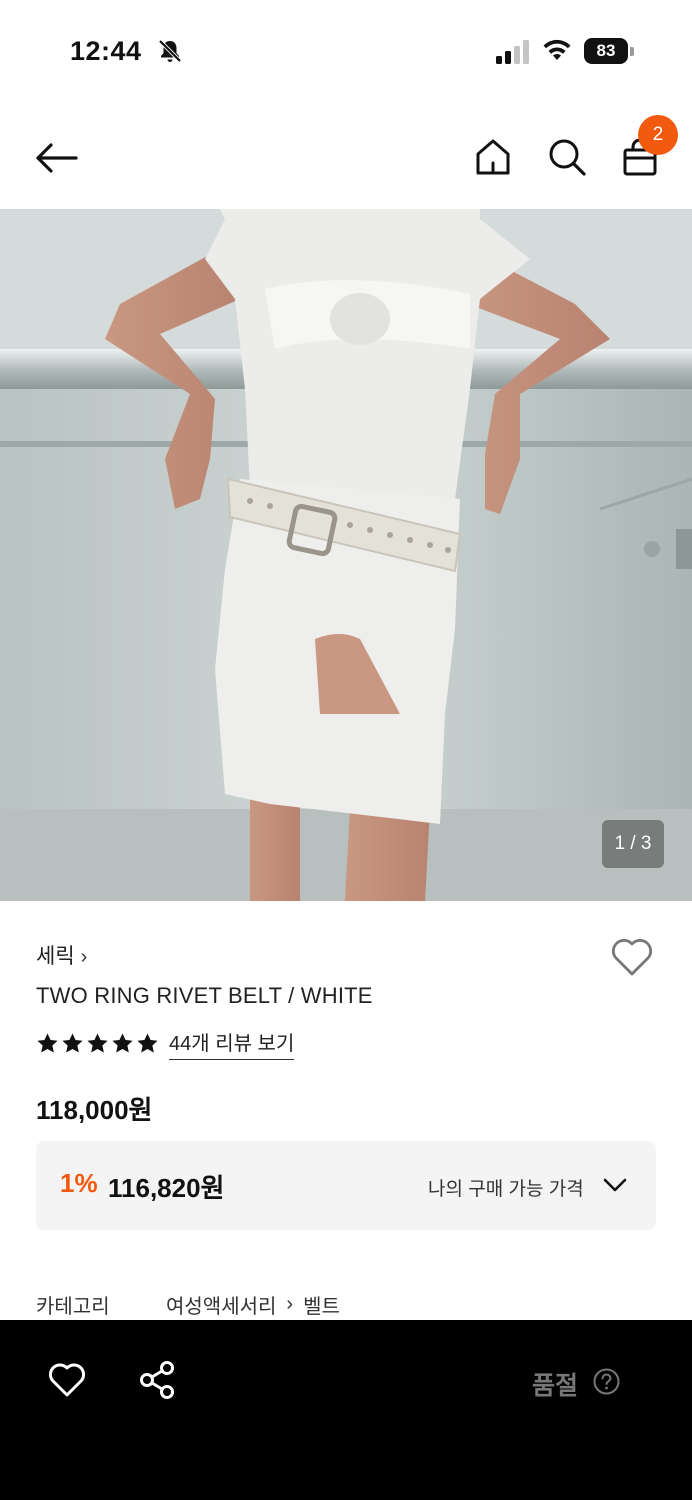 Image resolution: width=692 pixels, height=1500 pixels. What do you see at coordinates (73, 1307) in the screenshot?
I see `category-label: 카테고리` at bounding box center [73, 1307].